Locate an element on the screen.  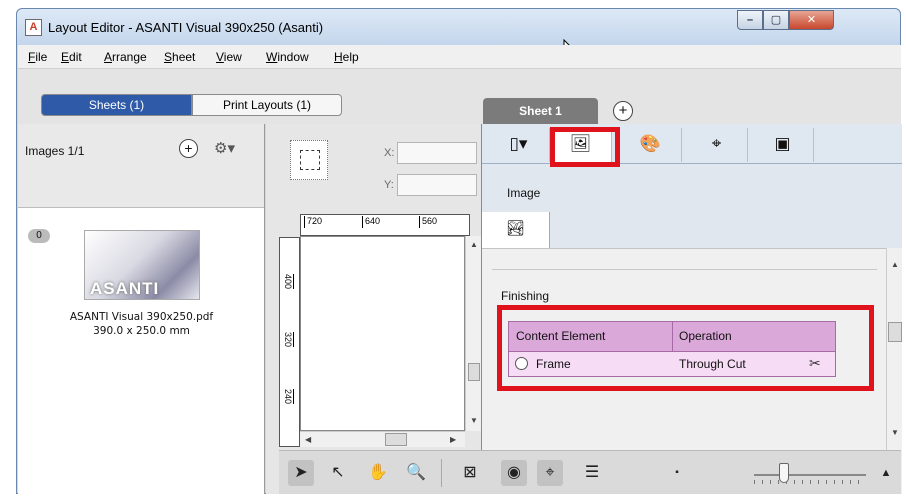
crosshair-icon: ⌖ is located at coordinates (550, 473).